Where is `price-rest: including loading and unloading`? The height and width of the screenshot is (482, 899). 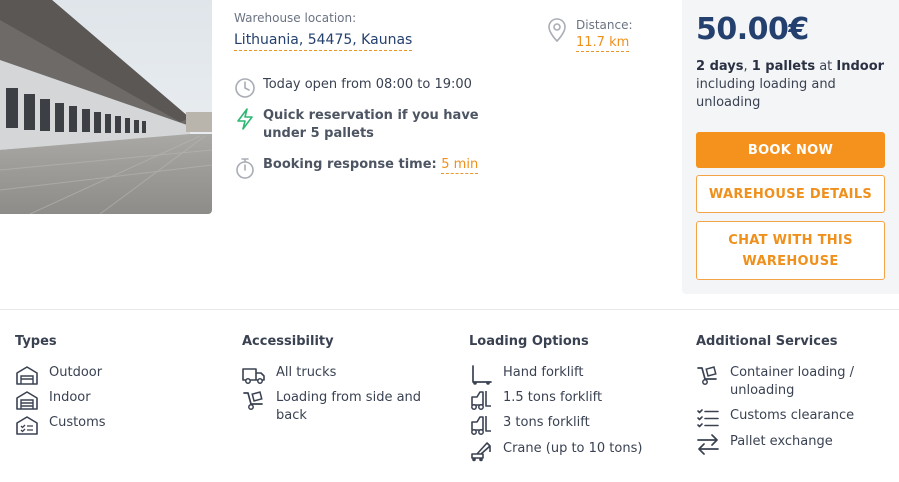 price-rest: including loading and unloading is located at coordinates (766, 93).